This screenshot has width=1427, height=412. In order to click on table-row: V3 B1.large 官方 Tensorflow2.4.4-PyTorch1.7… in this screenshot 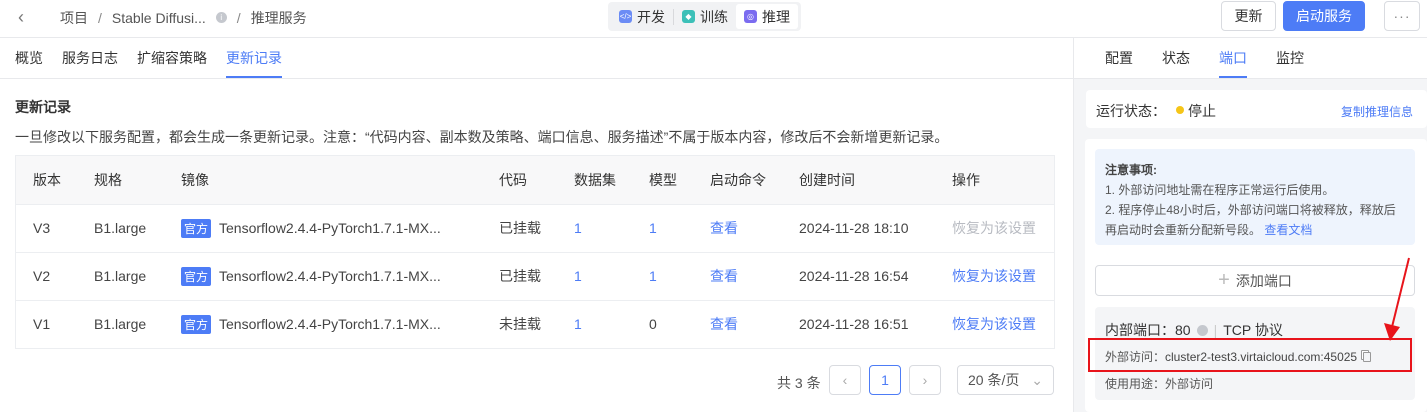, I will do `click(535, 227)`.